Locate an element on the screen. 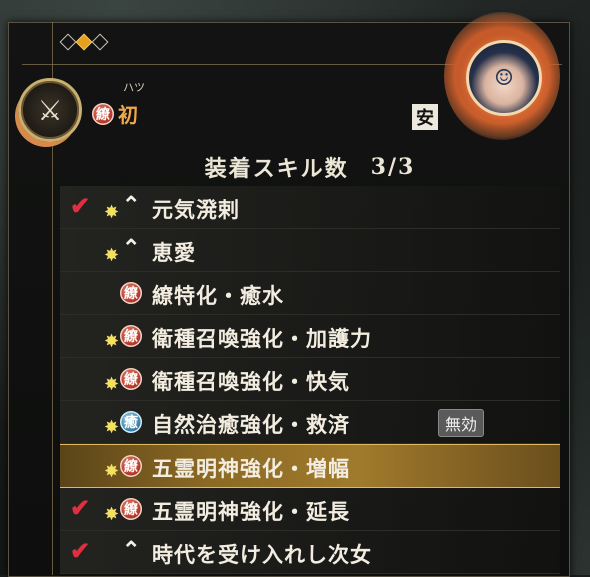 The height and width of the screenshot is (577, 590). skill-label: 元気溌剌 is located at coordinates (196, 209).